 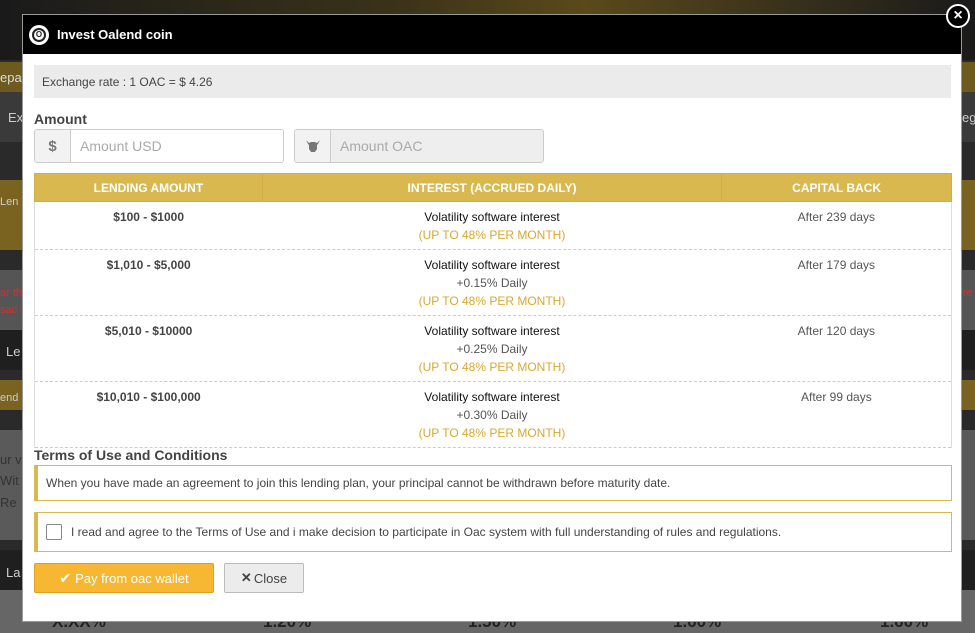 What do you see at coordinates (836, 414) in the screenshot?
I see `capital-back: After 99 days` at bounding box center [836, 414].